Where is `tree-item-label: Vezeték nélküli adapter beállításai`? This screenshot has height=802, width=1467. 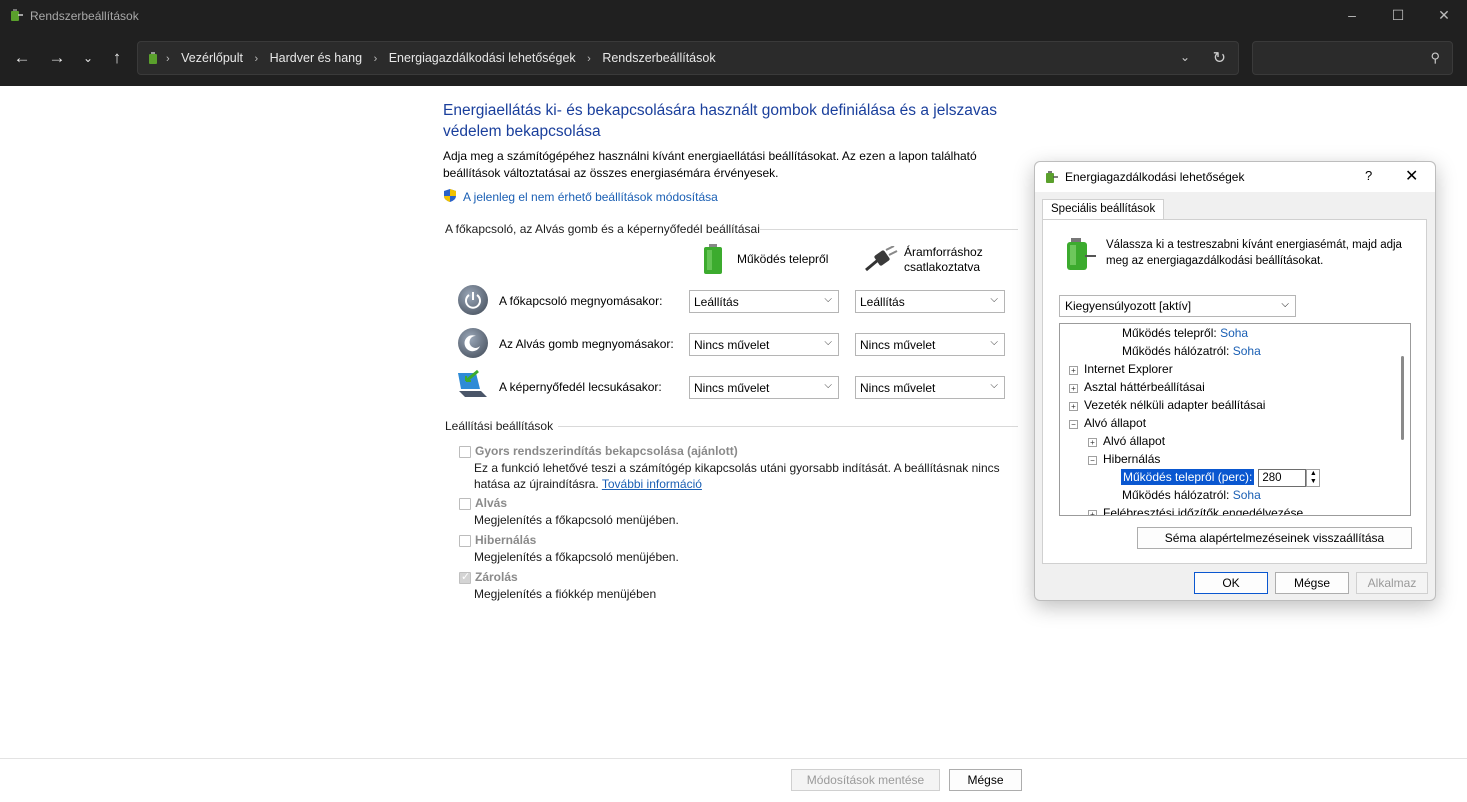
tree-item-label: Vezeték nélküli adapter beállításai is located at coordinates (1175, 405).